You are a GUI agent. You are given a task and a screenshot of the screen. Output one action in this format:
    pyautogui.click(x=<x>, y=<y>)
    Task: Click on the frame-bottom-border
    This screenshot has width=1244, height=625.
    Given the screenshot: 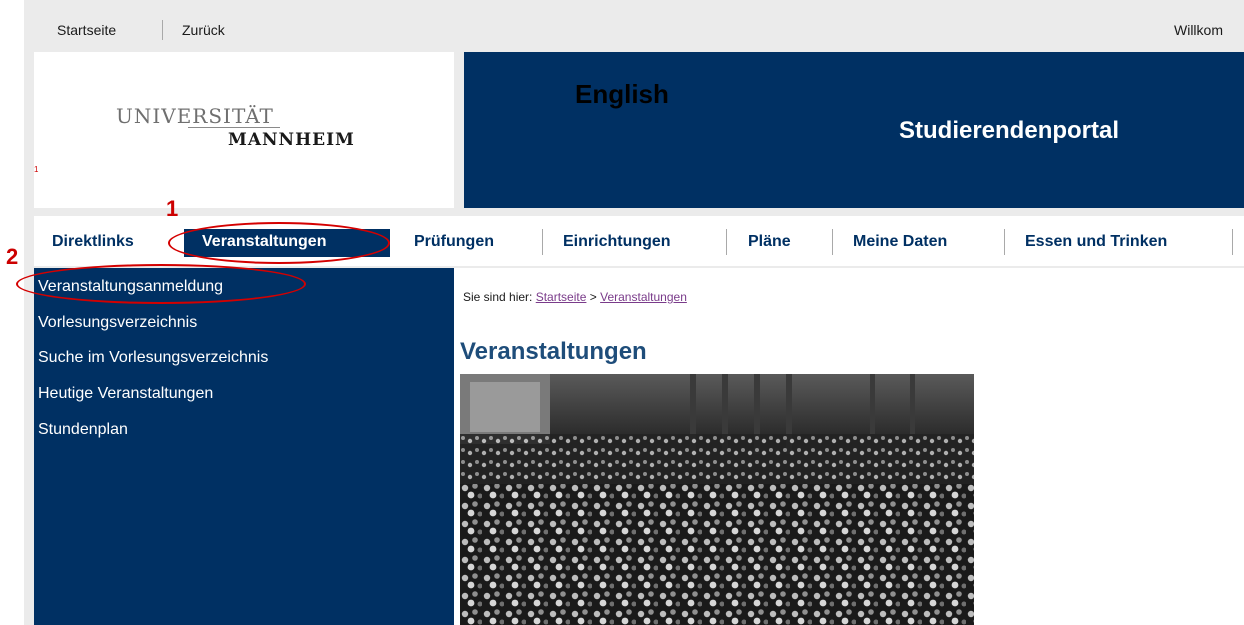 What is the action you would take?
    pyautogui.click(x=634, y=212)
    